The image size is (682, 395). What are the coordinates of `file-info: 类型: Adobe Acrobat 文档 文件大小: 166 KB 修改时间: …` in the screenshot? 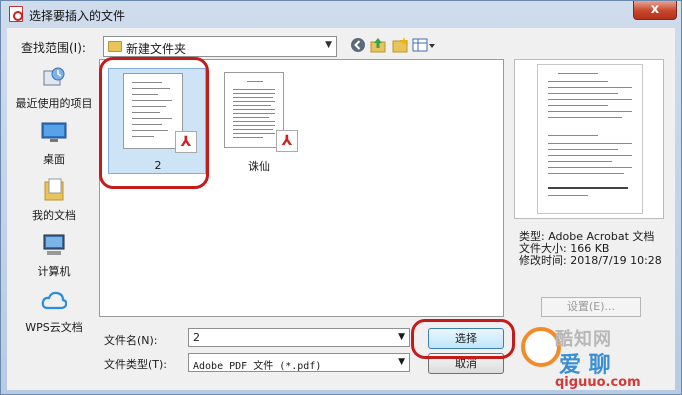 It's located at (590, 249).